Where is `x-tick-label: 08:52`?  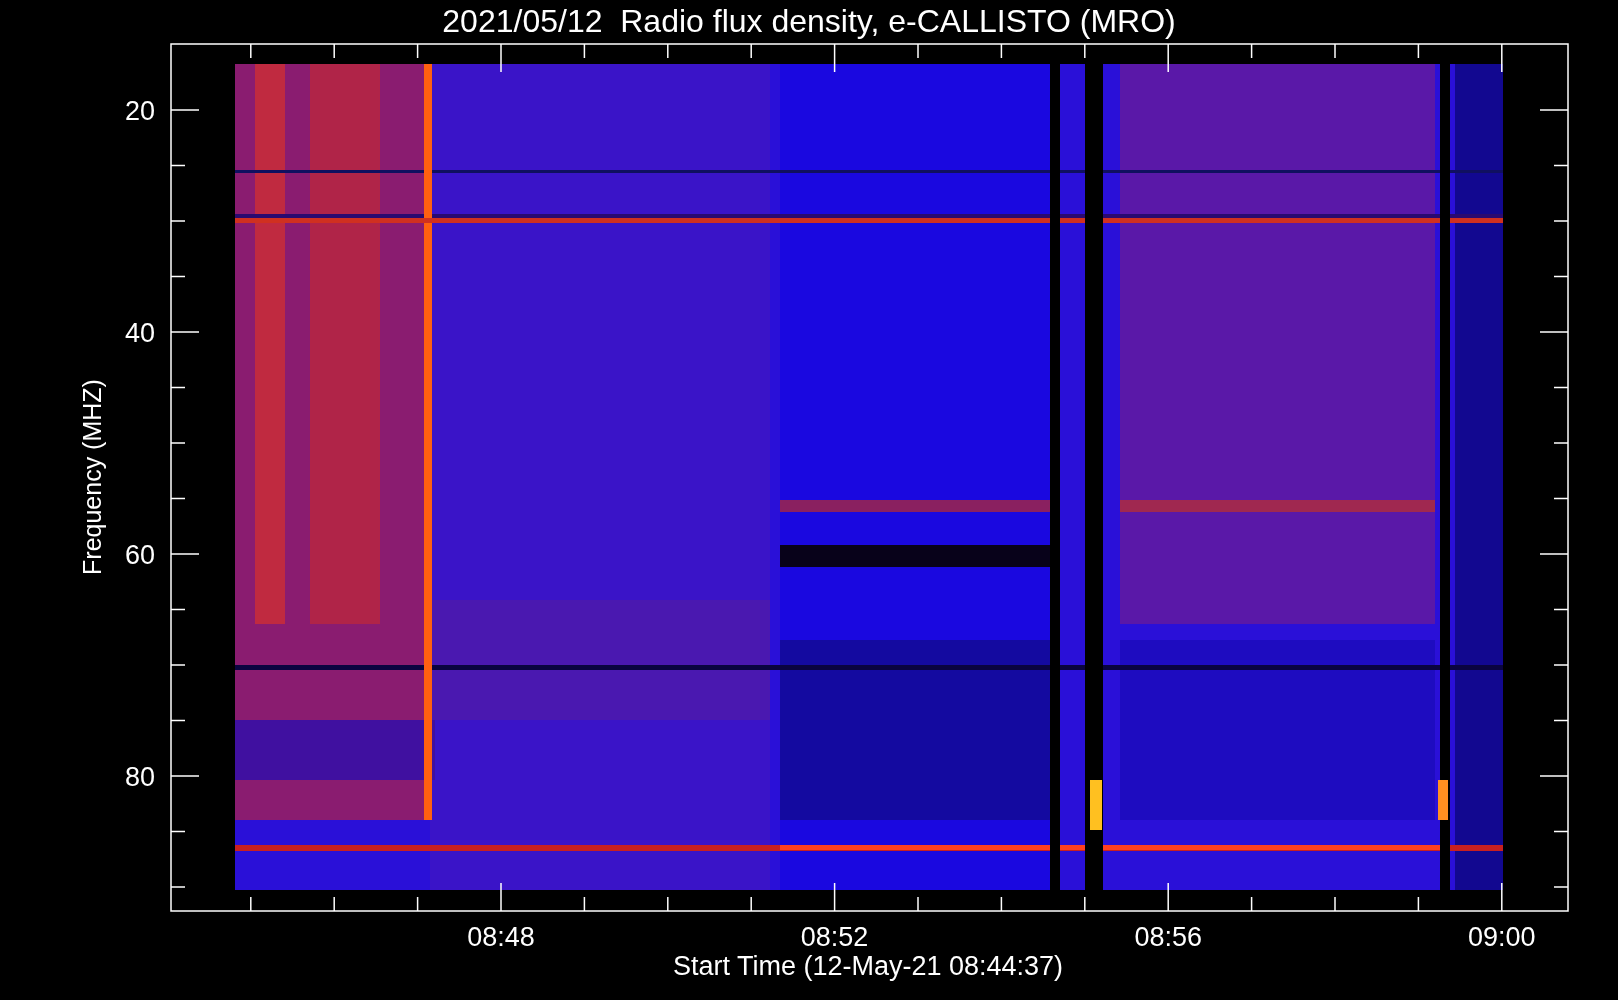
x-tick-label: 08:52 is located at coordinates (834, 937).